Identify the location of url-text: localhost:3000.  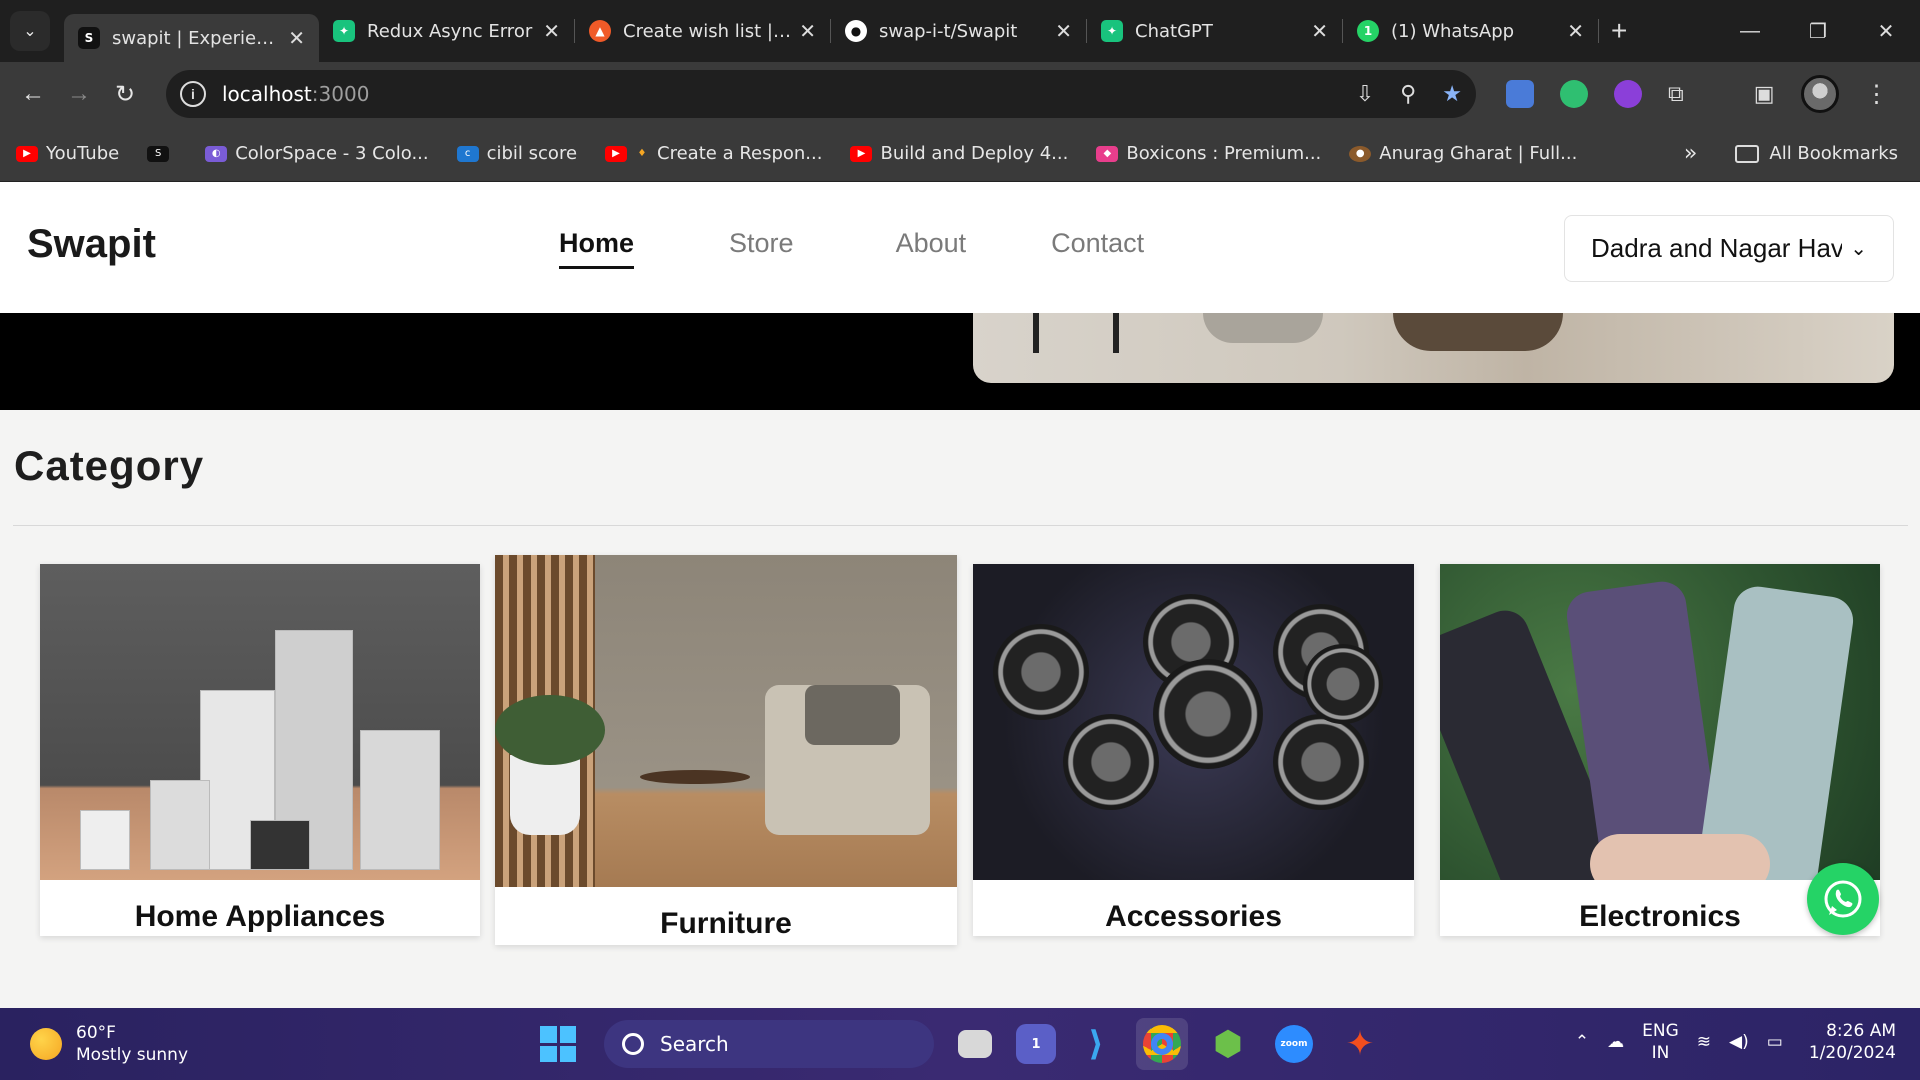
(295, 94).